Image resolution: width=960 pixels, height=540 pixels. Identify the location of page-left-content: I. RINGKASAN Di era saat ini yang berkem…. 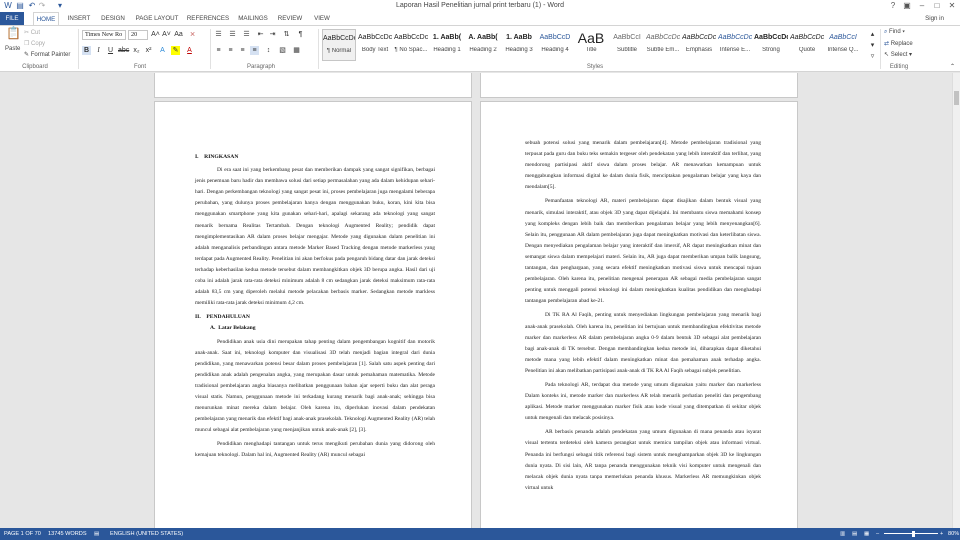
(315, 307).